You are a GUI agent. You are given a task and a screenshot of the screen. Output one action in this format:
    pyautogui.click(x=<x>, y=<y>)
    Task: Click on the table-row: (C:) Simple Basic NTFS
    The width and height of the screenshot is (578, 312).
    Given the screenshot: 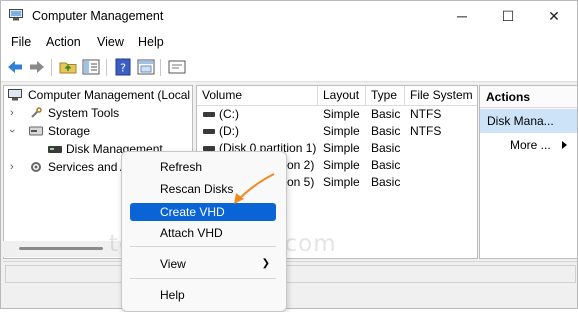 What is the action you would take?
    pyautogui.click(x=337, y=114)
    